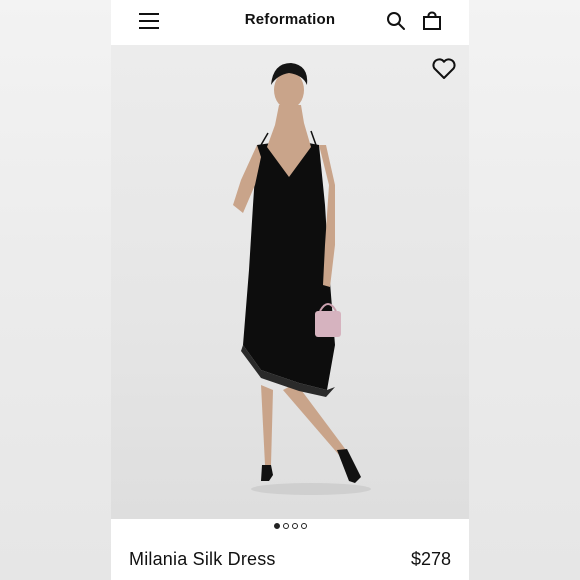 The height and width of the screenshot is (580, 580). Describe the element at coordinates (290, 529) in the screenshot. I see `carousel-indicator` at that location.